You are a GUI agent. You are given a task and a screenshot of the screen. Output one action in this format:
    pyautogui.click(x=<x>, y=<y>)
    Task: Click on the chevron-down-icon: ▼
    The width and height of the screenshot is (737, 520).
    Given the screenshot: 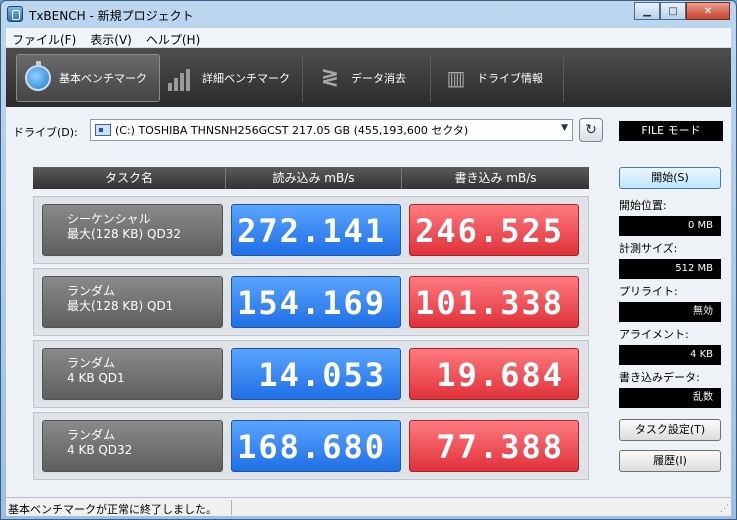 What is the action you would take?
    pyautogui.click(x=564, y=128)
    